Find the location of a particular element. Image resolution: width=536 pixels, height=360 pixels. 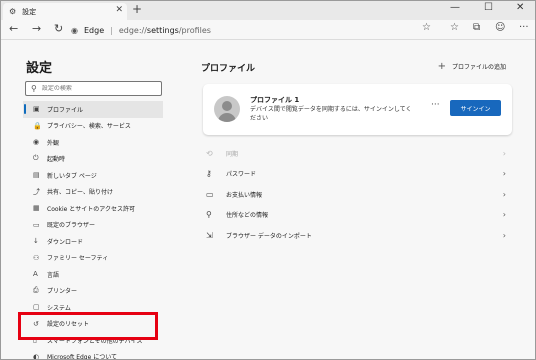

plus-icon: + is located at coordinates (441, 66).